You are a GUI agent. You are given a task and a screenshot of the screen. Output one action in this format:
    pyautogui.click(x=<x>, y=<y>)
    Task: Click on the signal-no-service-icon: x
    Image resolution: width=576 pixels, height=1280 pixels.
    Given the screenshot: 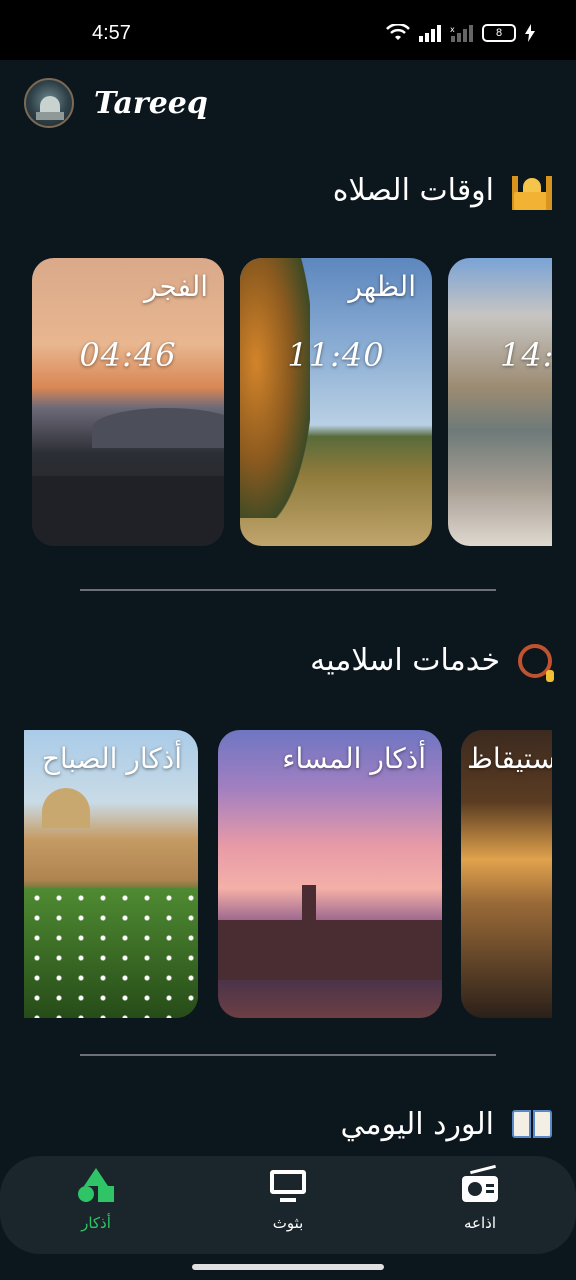 What is the action you would take?
    pyautogui.click(x=461, y=33)
    